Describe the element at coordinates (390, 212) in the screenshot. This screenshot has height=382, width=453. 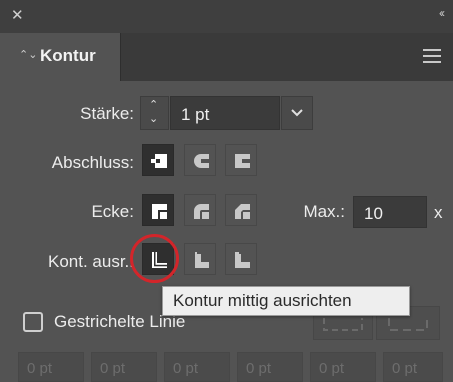
I see `miter-limit-input: 10` at that location.